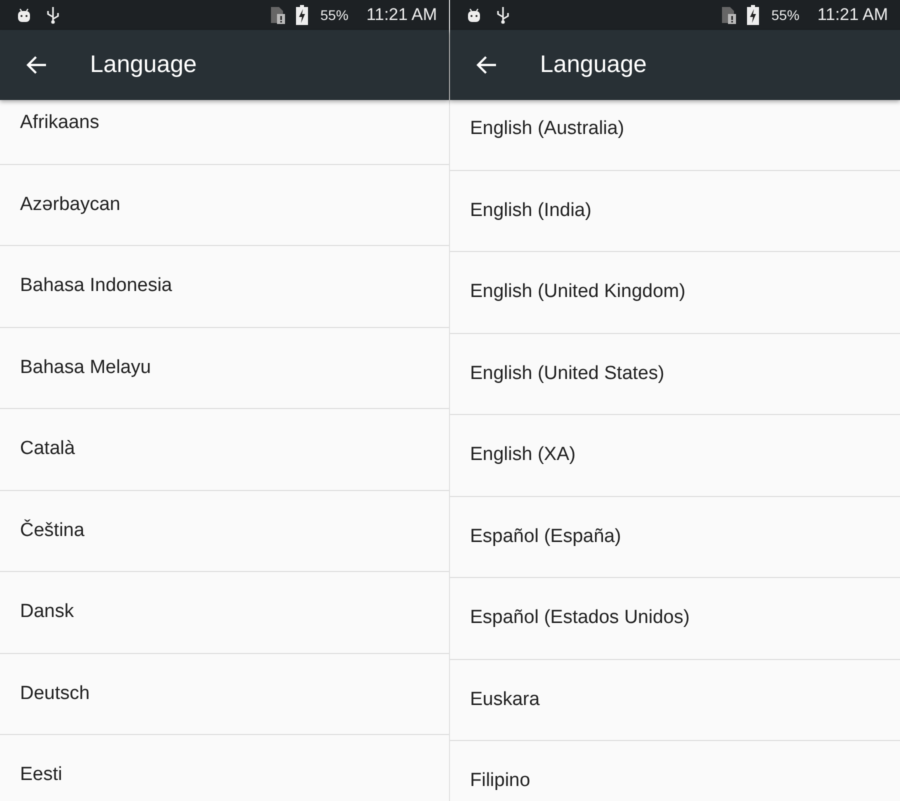 This screenshot has width=900, height=801. What do you see at coordinates (224, 449) in the screenshot?
I see `language-item: Català` at bounding box center [224, 449].